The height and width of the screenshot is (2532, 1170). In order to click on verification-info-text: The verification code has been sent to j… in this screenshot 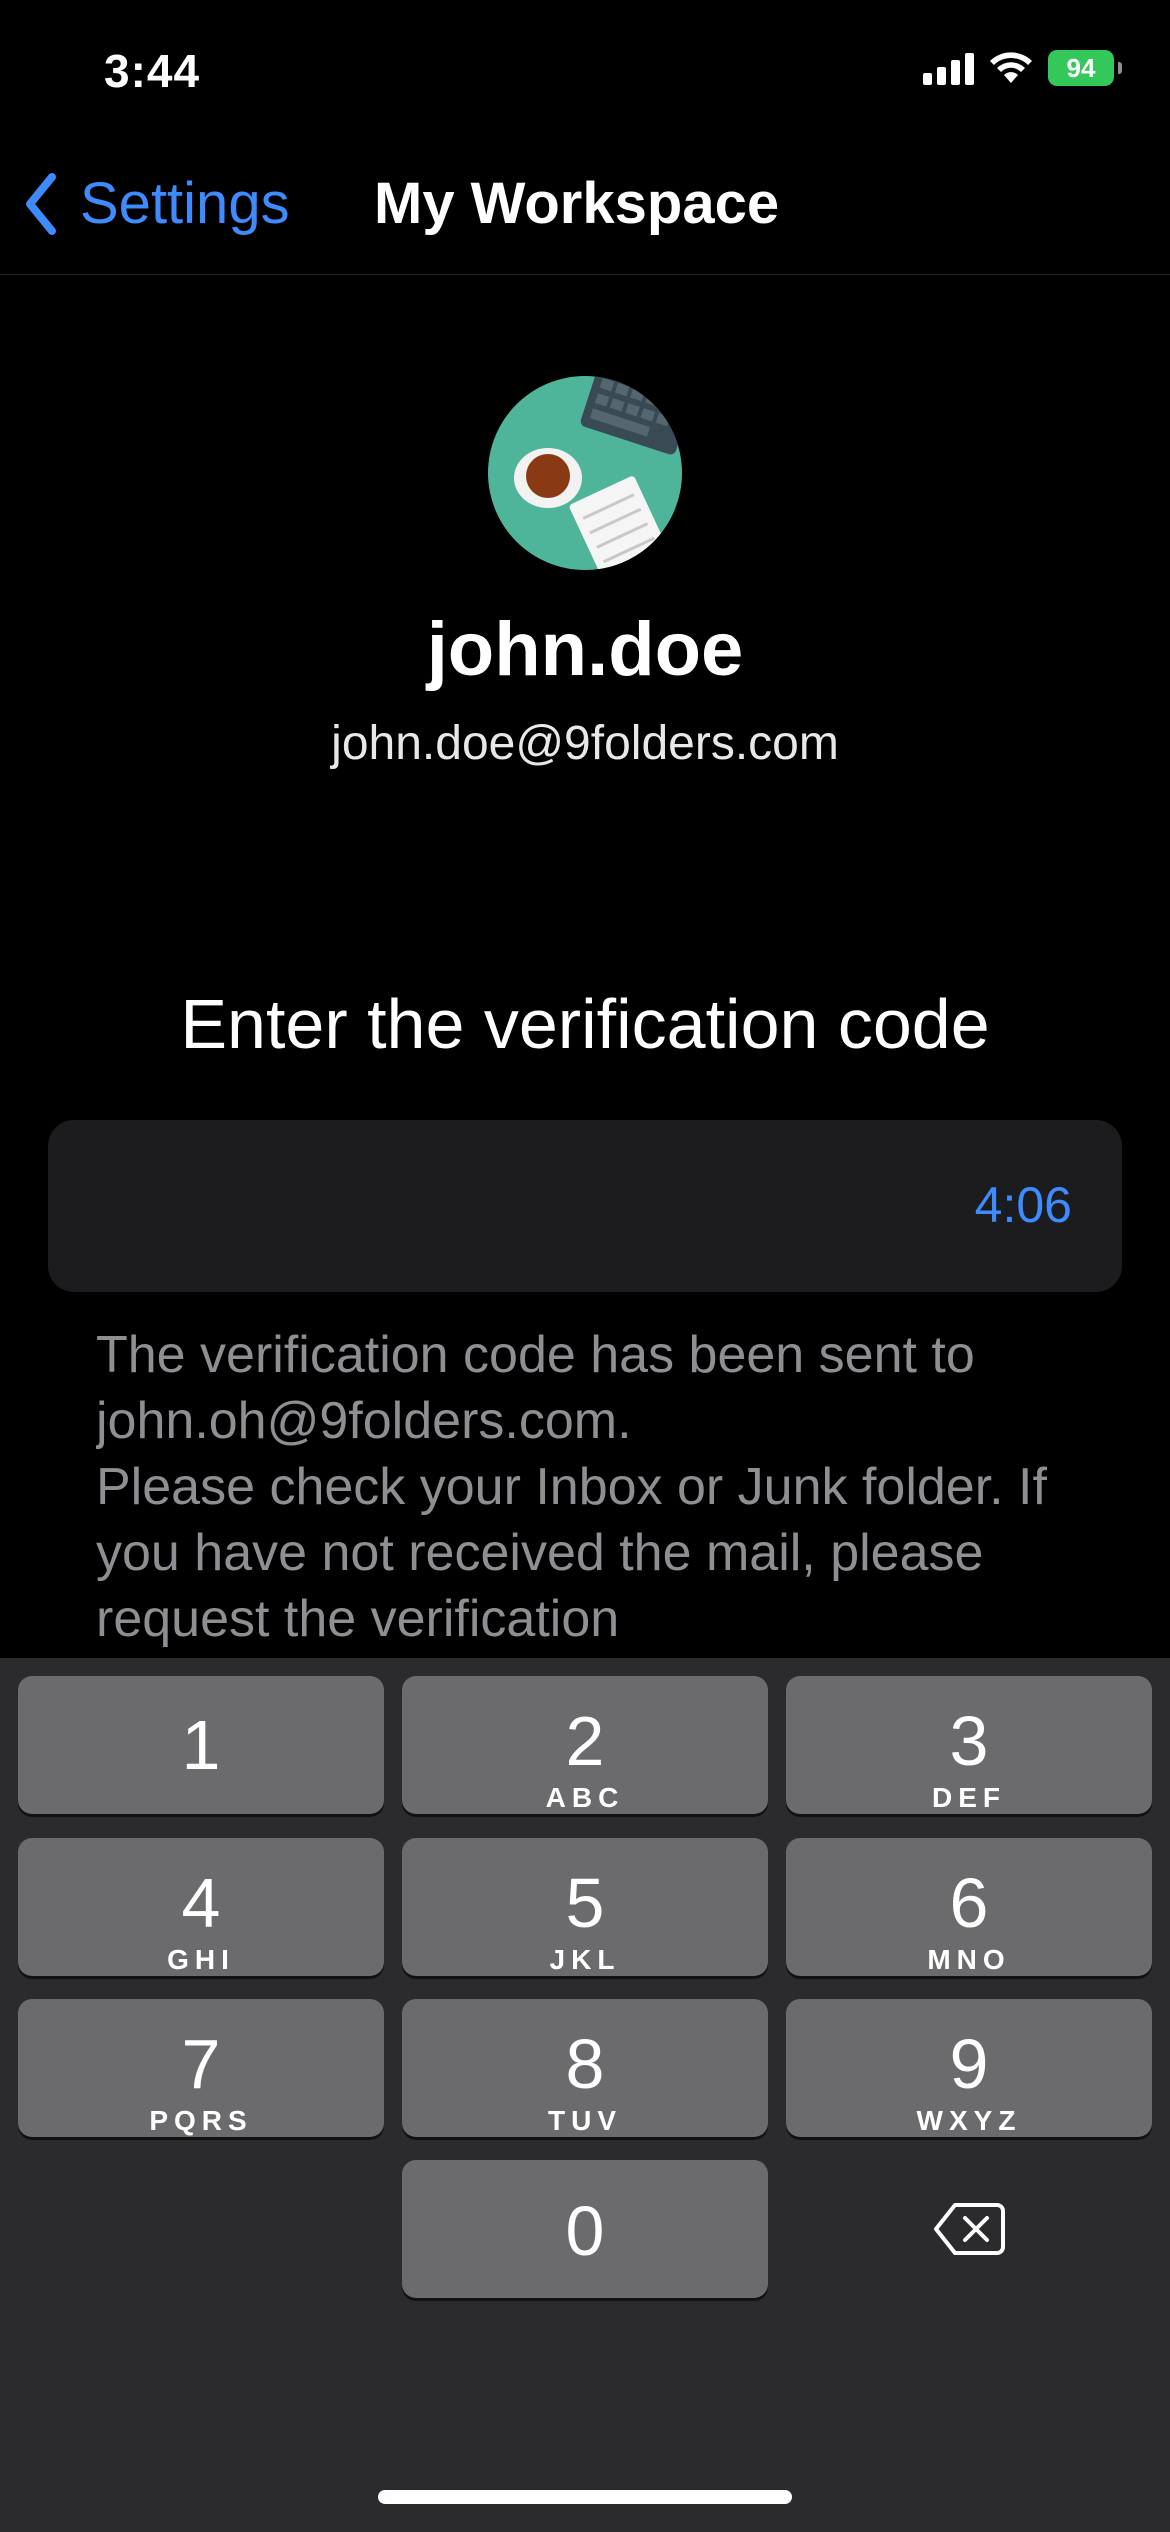, I will do `click(596, 1488)`.